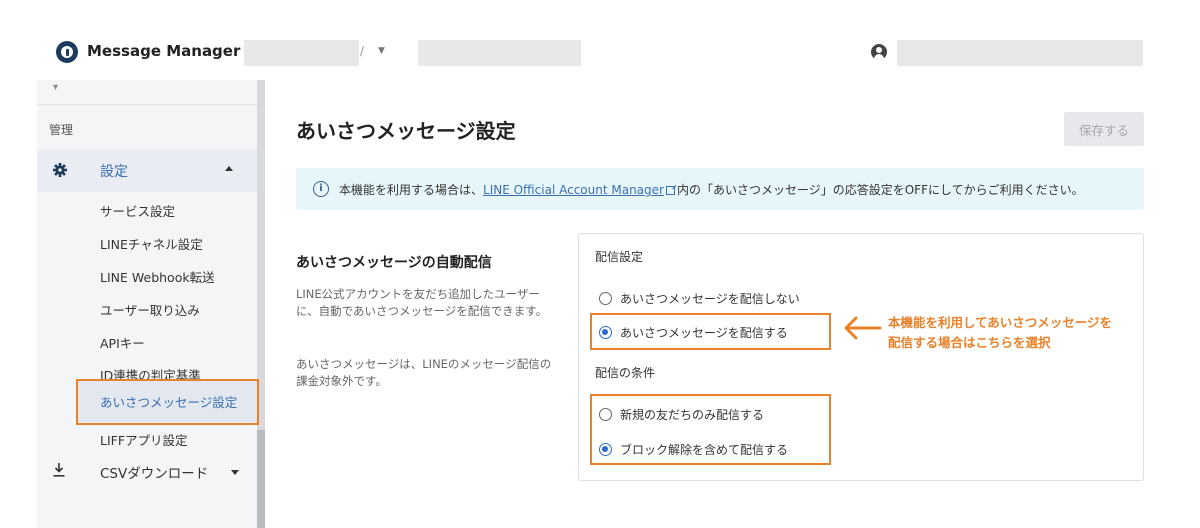  Describe the element at coordinates (261, 479) in the screenshot. I see `sidebar-scrollbar-thumb` at that location.